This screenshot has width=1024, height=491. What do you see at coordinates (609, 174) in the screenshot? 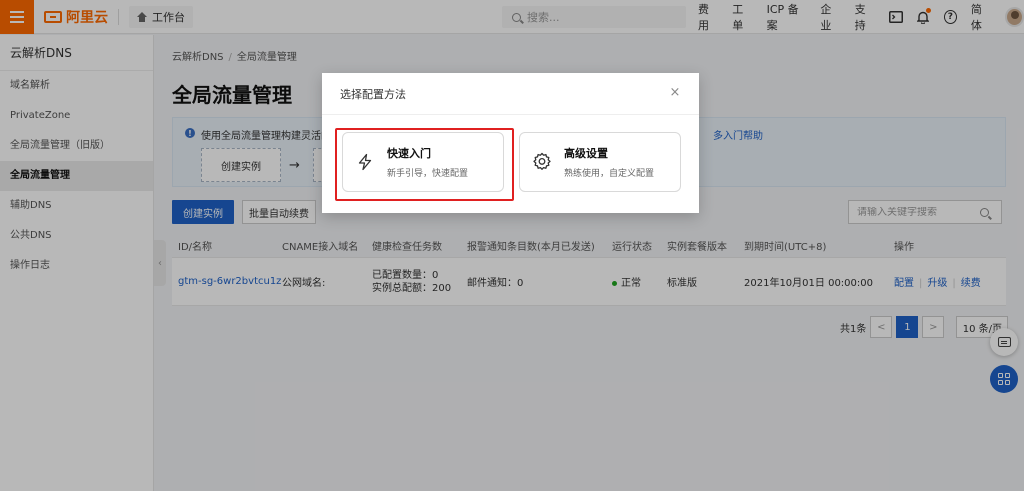
I see `advanced-settings-desc: 熟练使用，自定义配置` at bounding box center [609, 174].